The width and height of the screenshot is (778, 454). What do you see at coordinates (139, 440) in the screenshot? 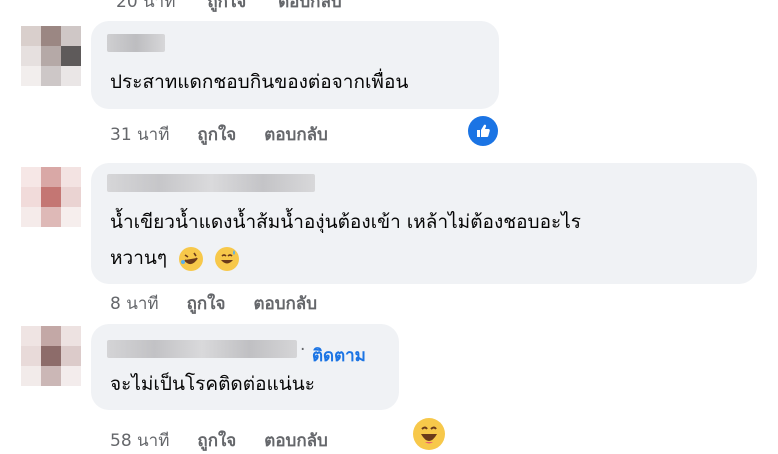
I see `comment-time: 58 นาที` at bounding box center [139, 440].